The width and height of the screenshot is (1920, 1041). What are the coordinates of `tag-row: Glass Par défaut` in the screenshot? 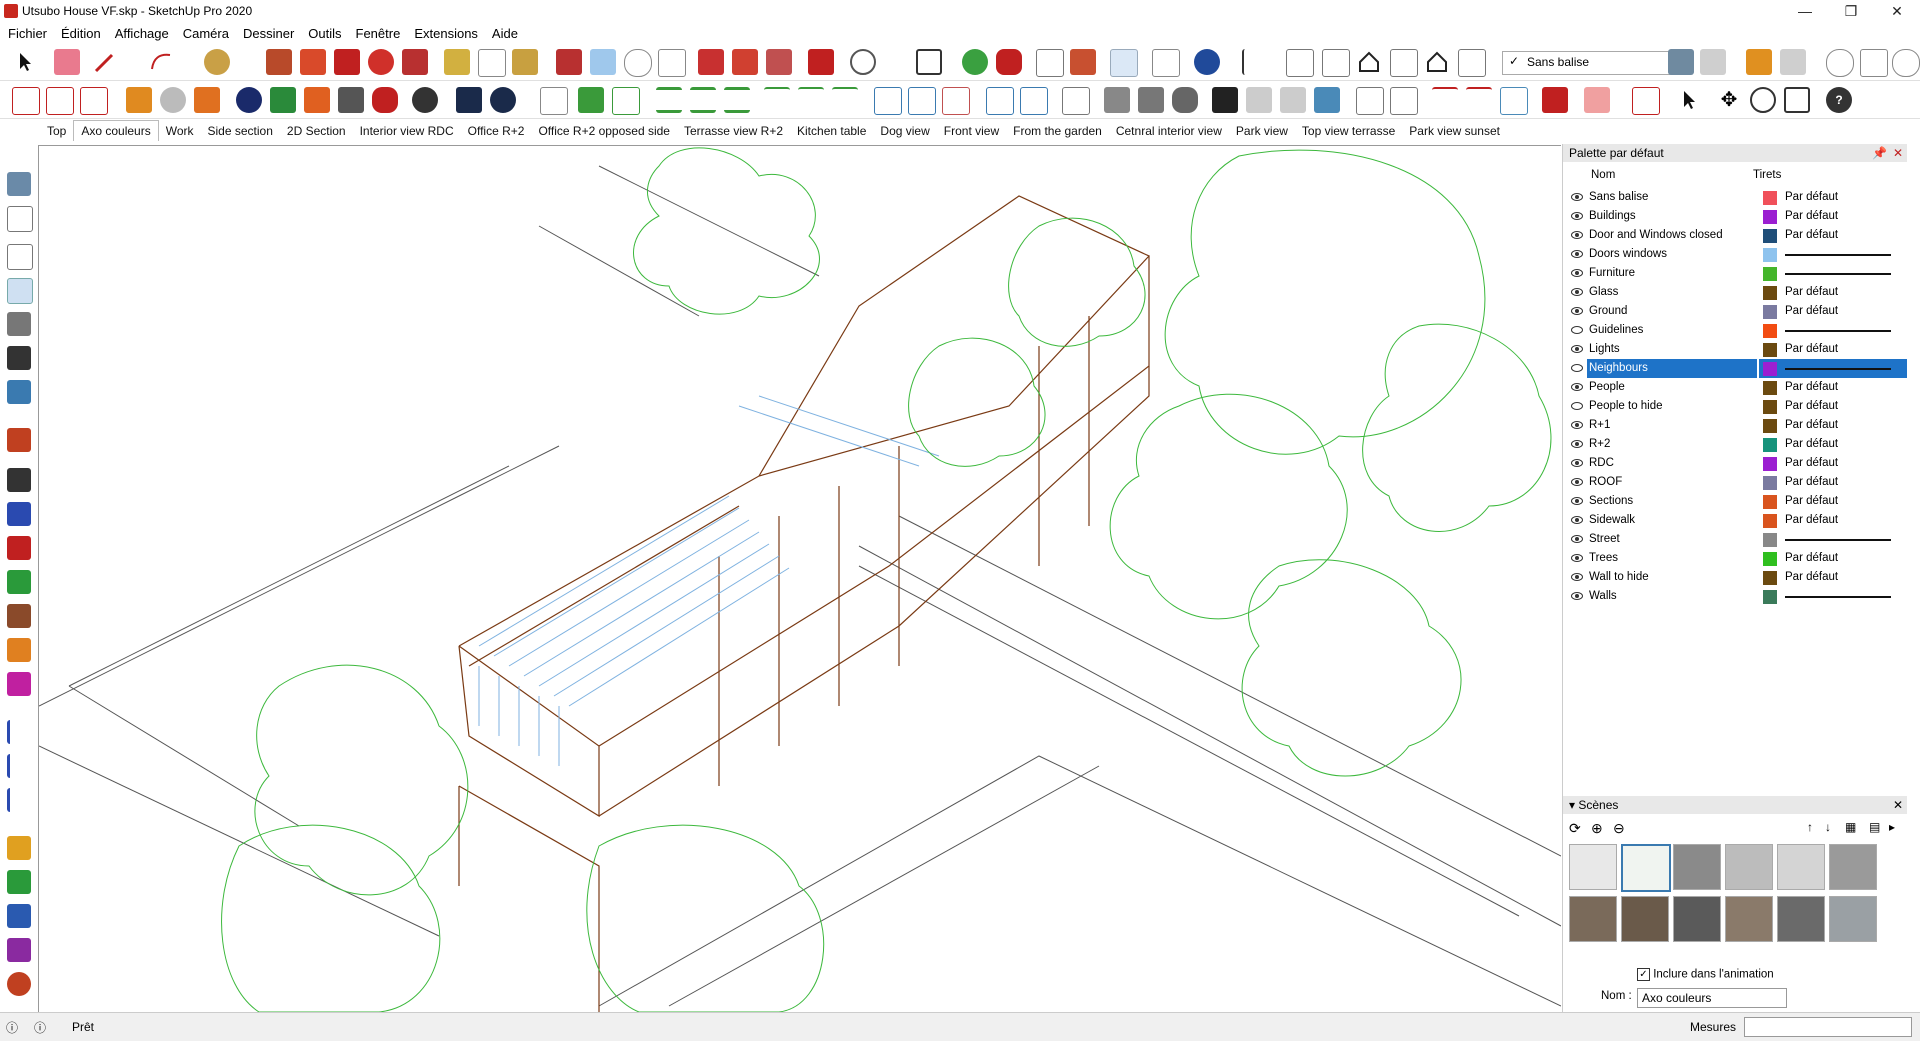 It's located at (1735, 292).